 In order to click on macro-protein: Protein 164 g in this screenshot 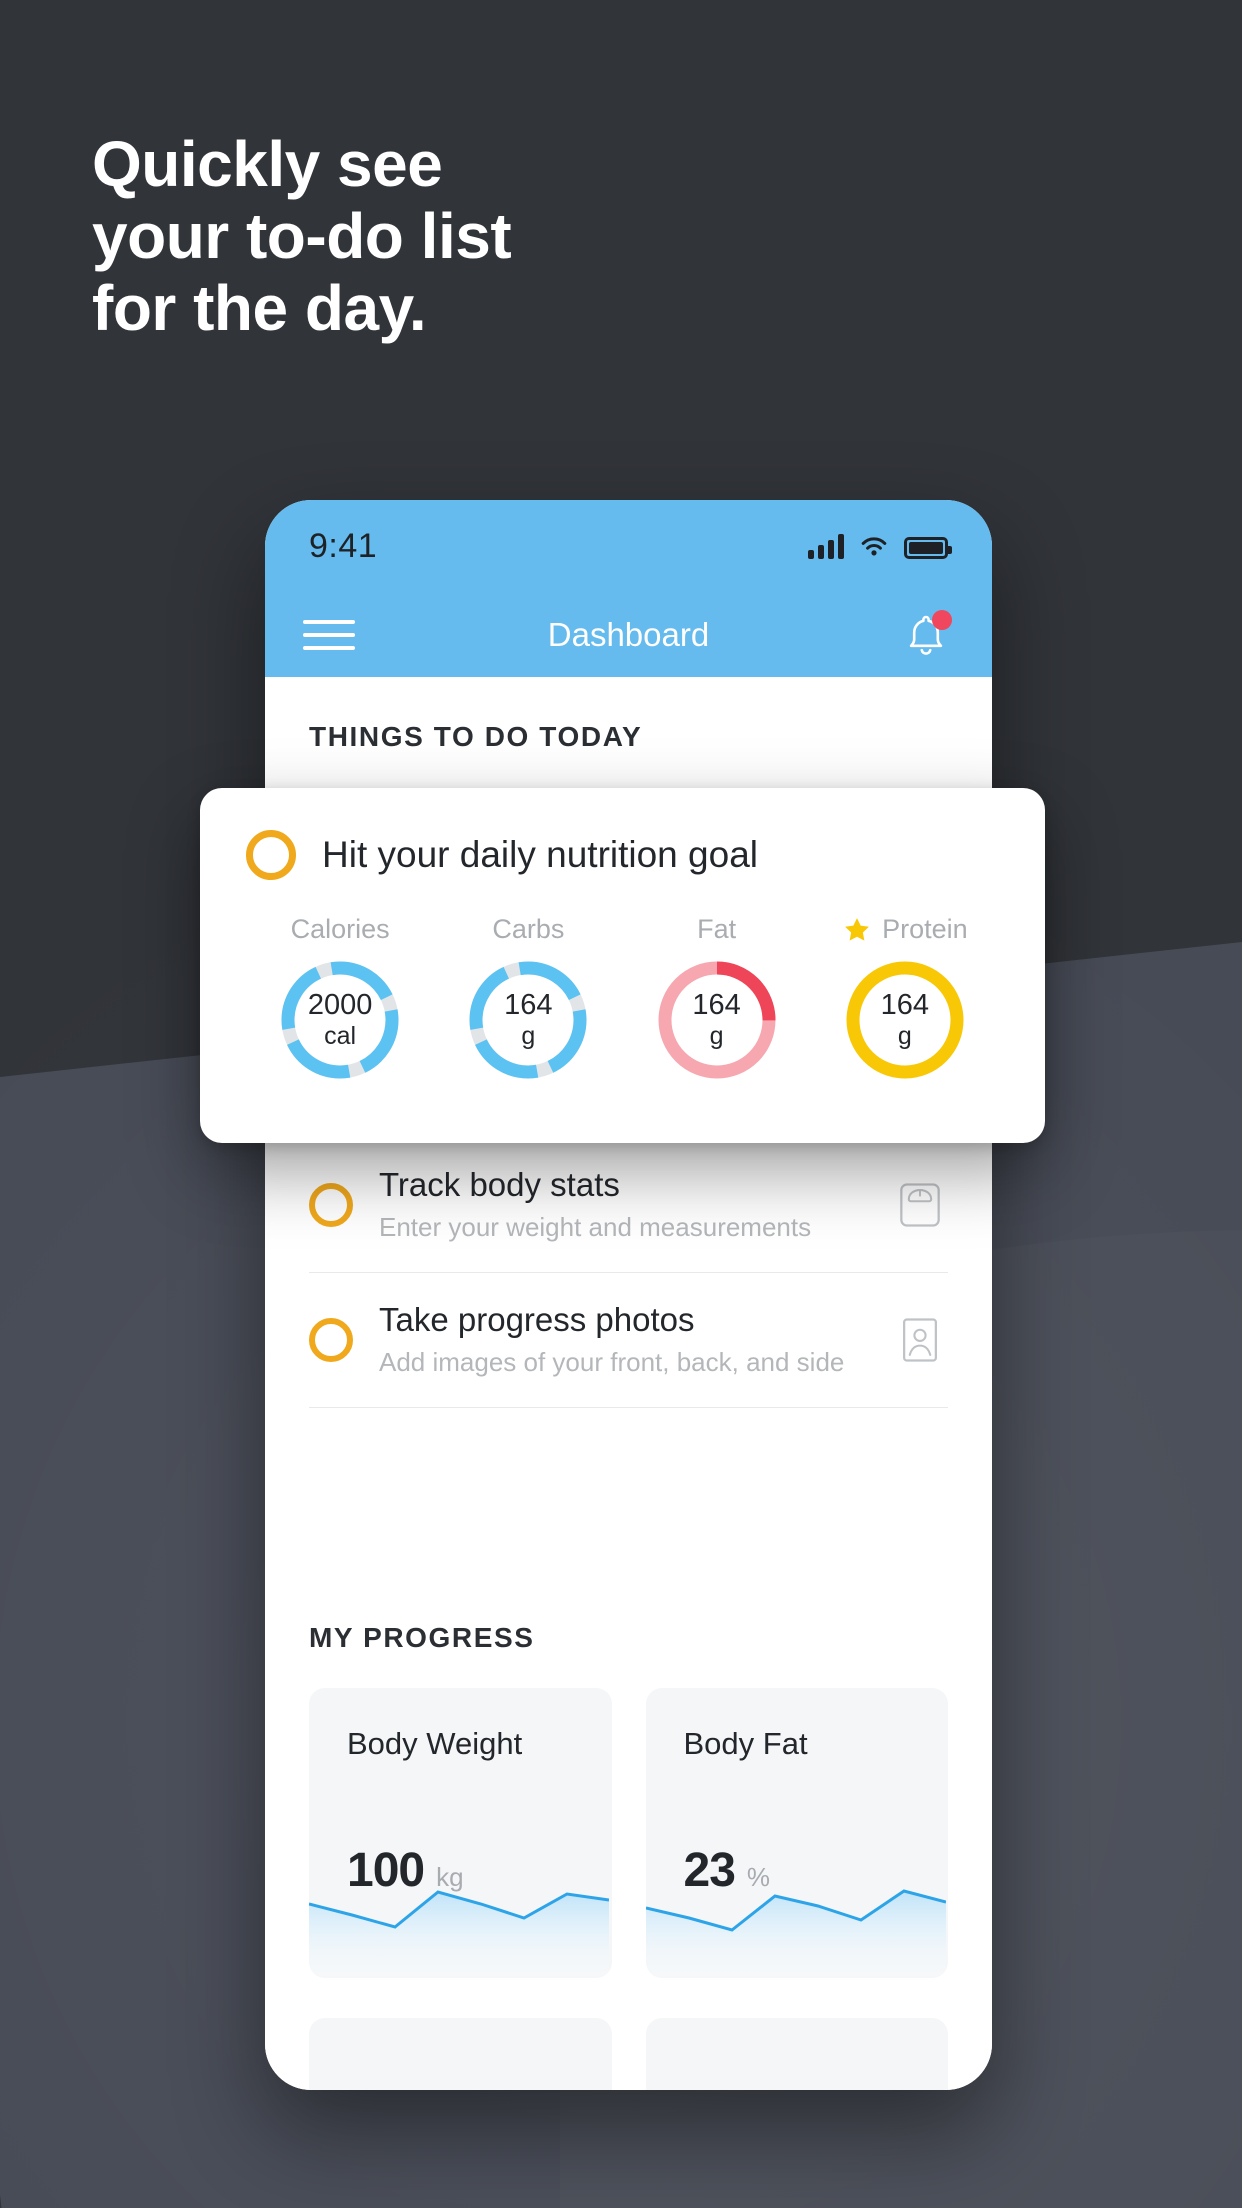, I will do `click(905, 998)`.